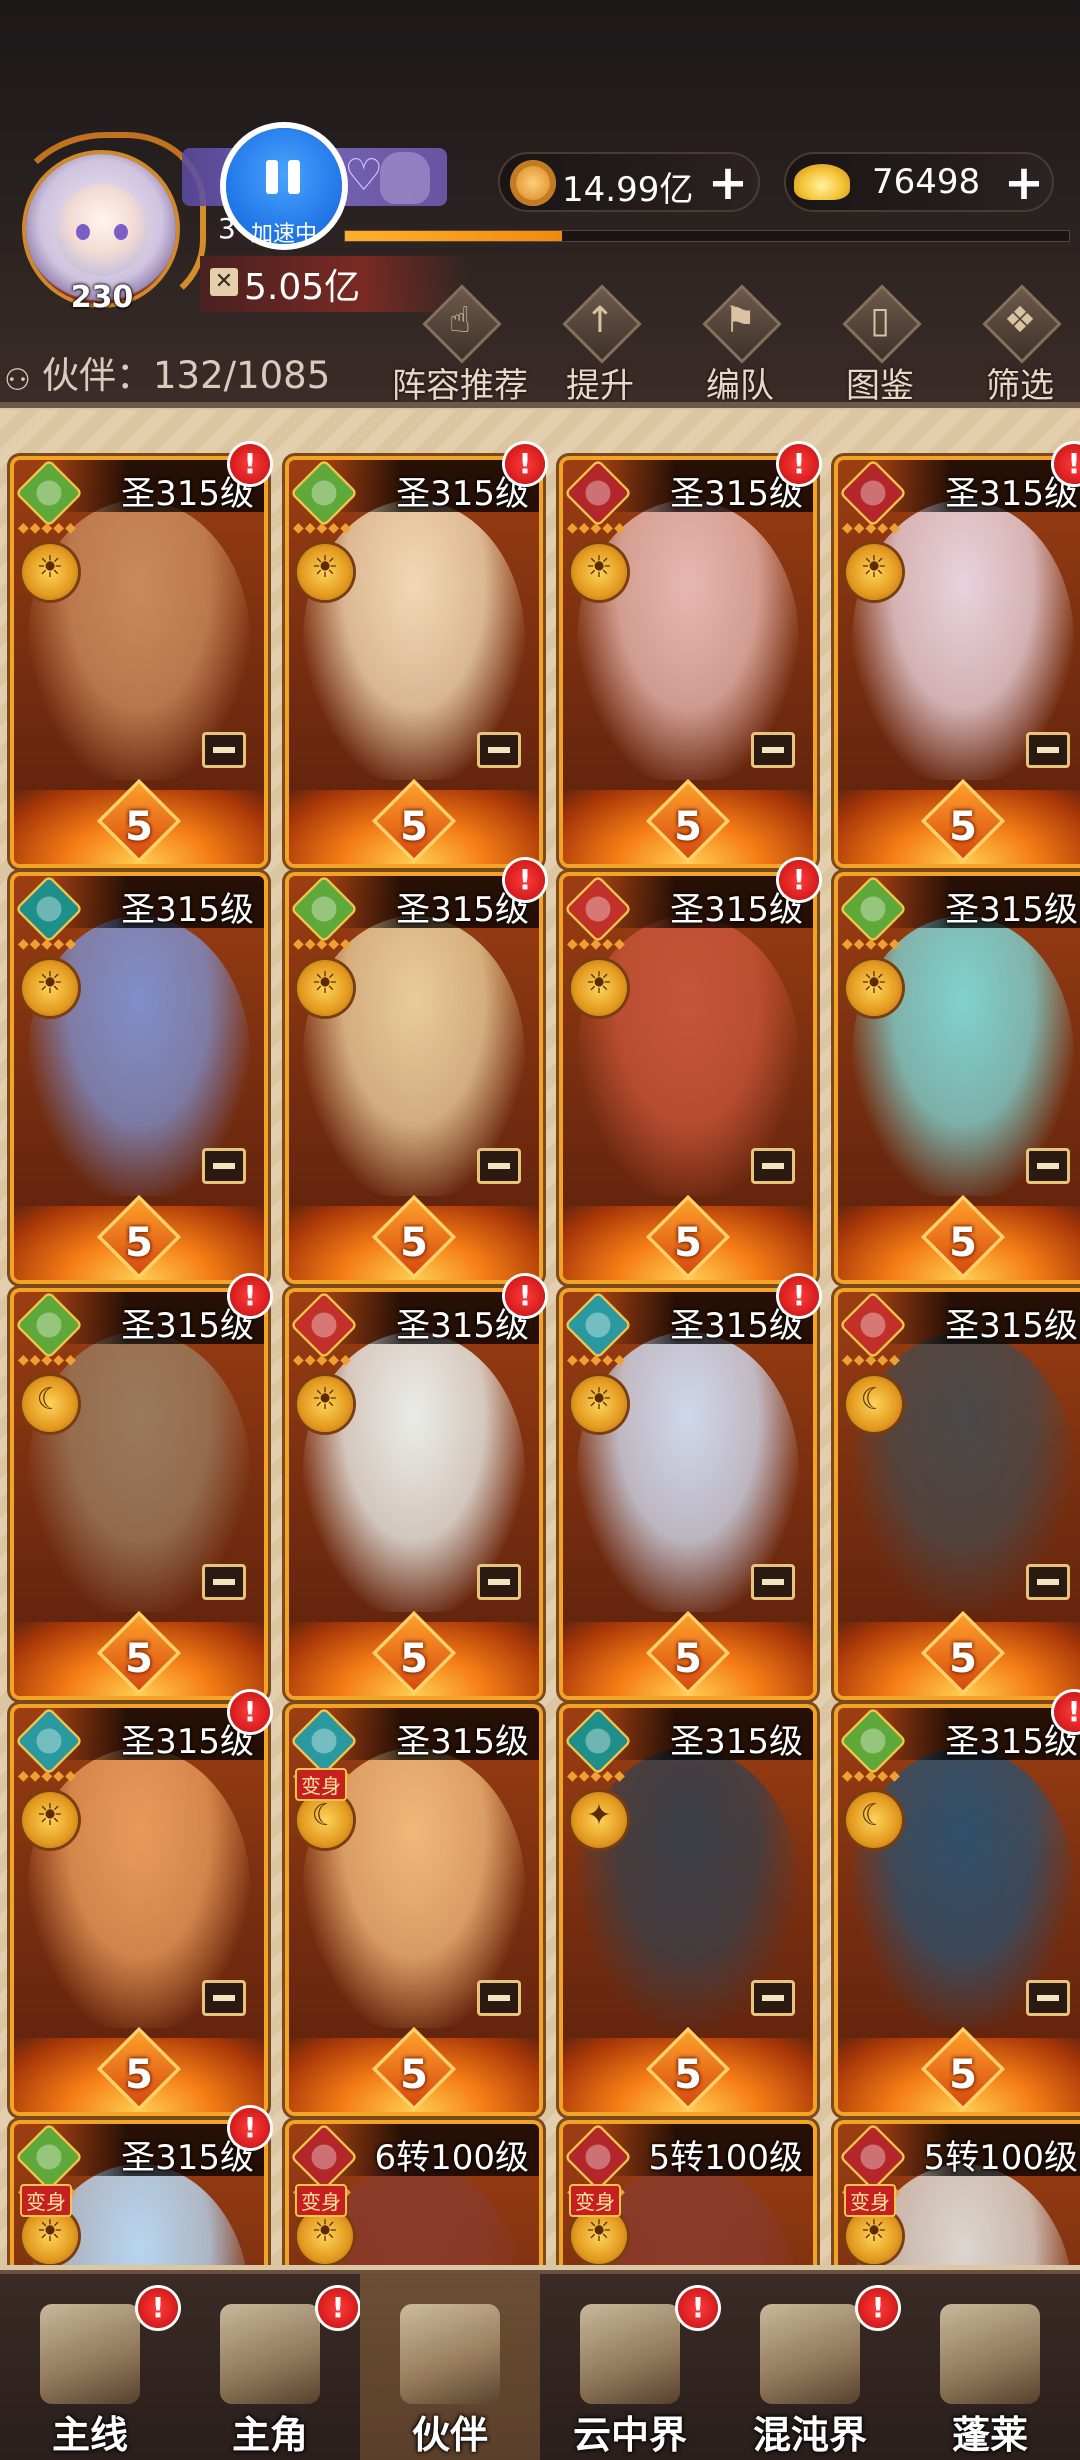  Describe the element at coordinates (1024, 183) in the screenshot. I see `add-ingots-button: +` at that location.